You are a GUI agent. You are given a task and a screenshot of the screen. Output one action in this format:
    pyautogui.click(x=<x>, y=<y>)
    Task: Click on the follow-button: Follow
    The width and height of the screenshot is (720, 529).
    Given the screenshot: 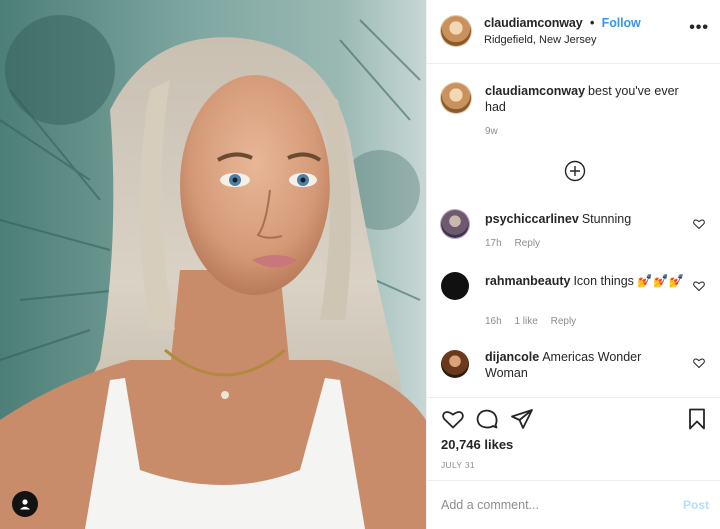 What is the action you would take?
    pyautogui.click(x=621, y=23)
    